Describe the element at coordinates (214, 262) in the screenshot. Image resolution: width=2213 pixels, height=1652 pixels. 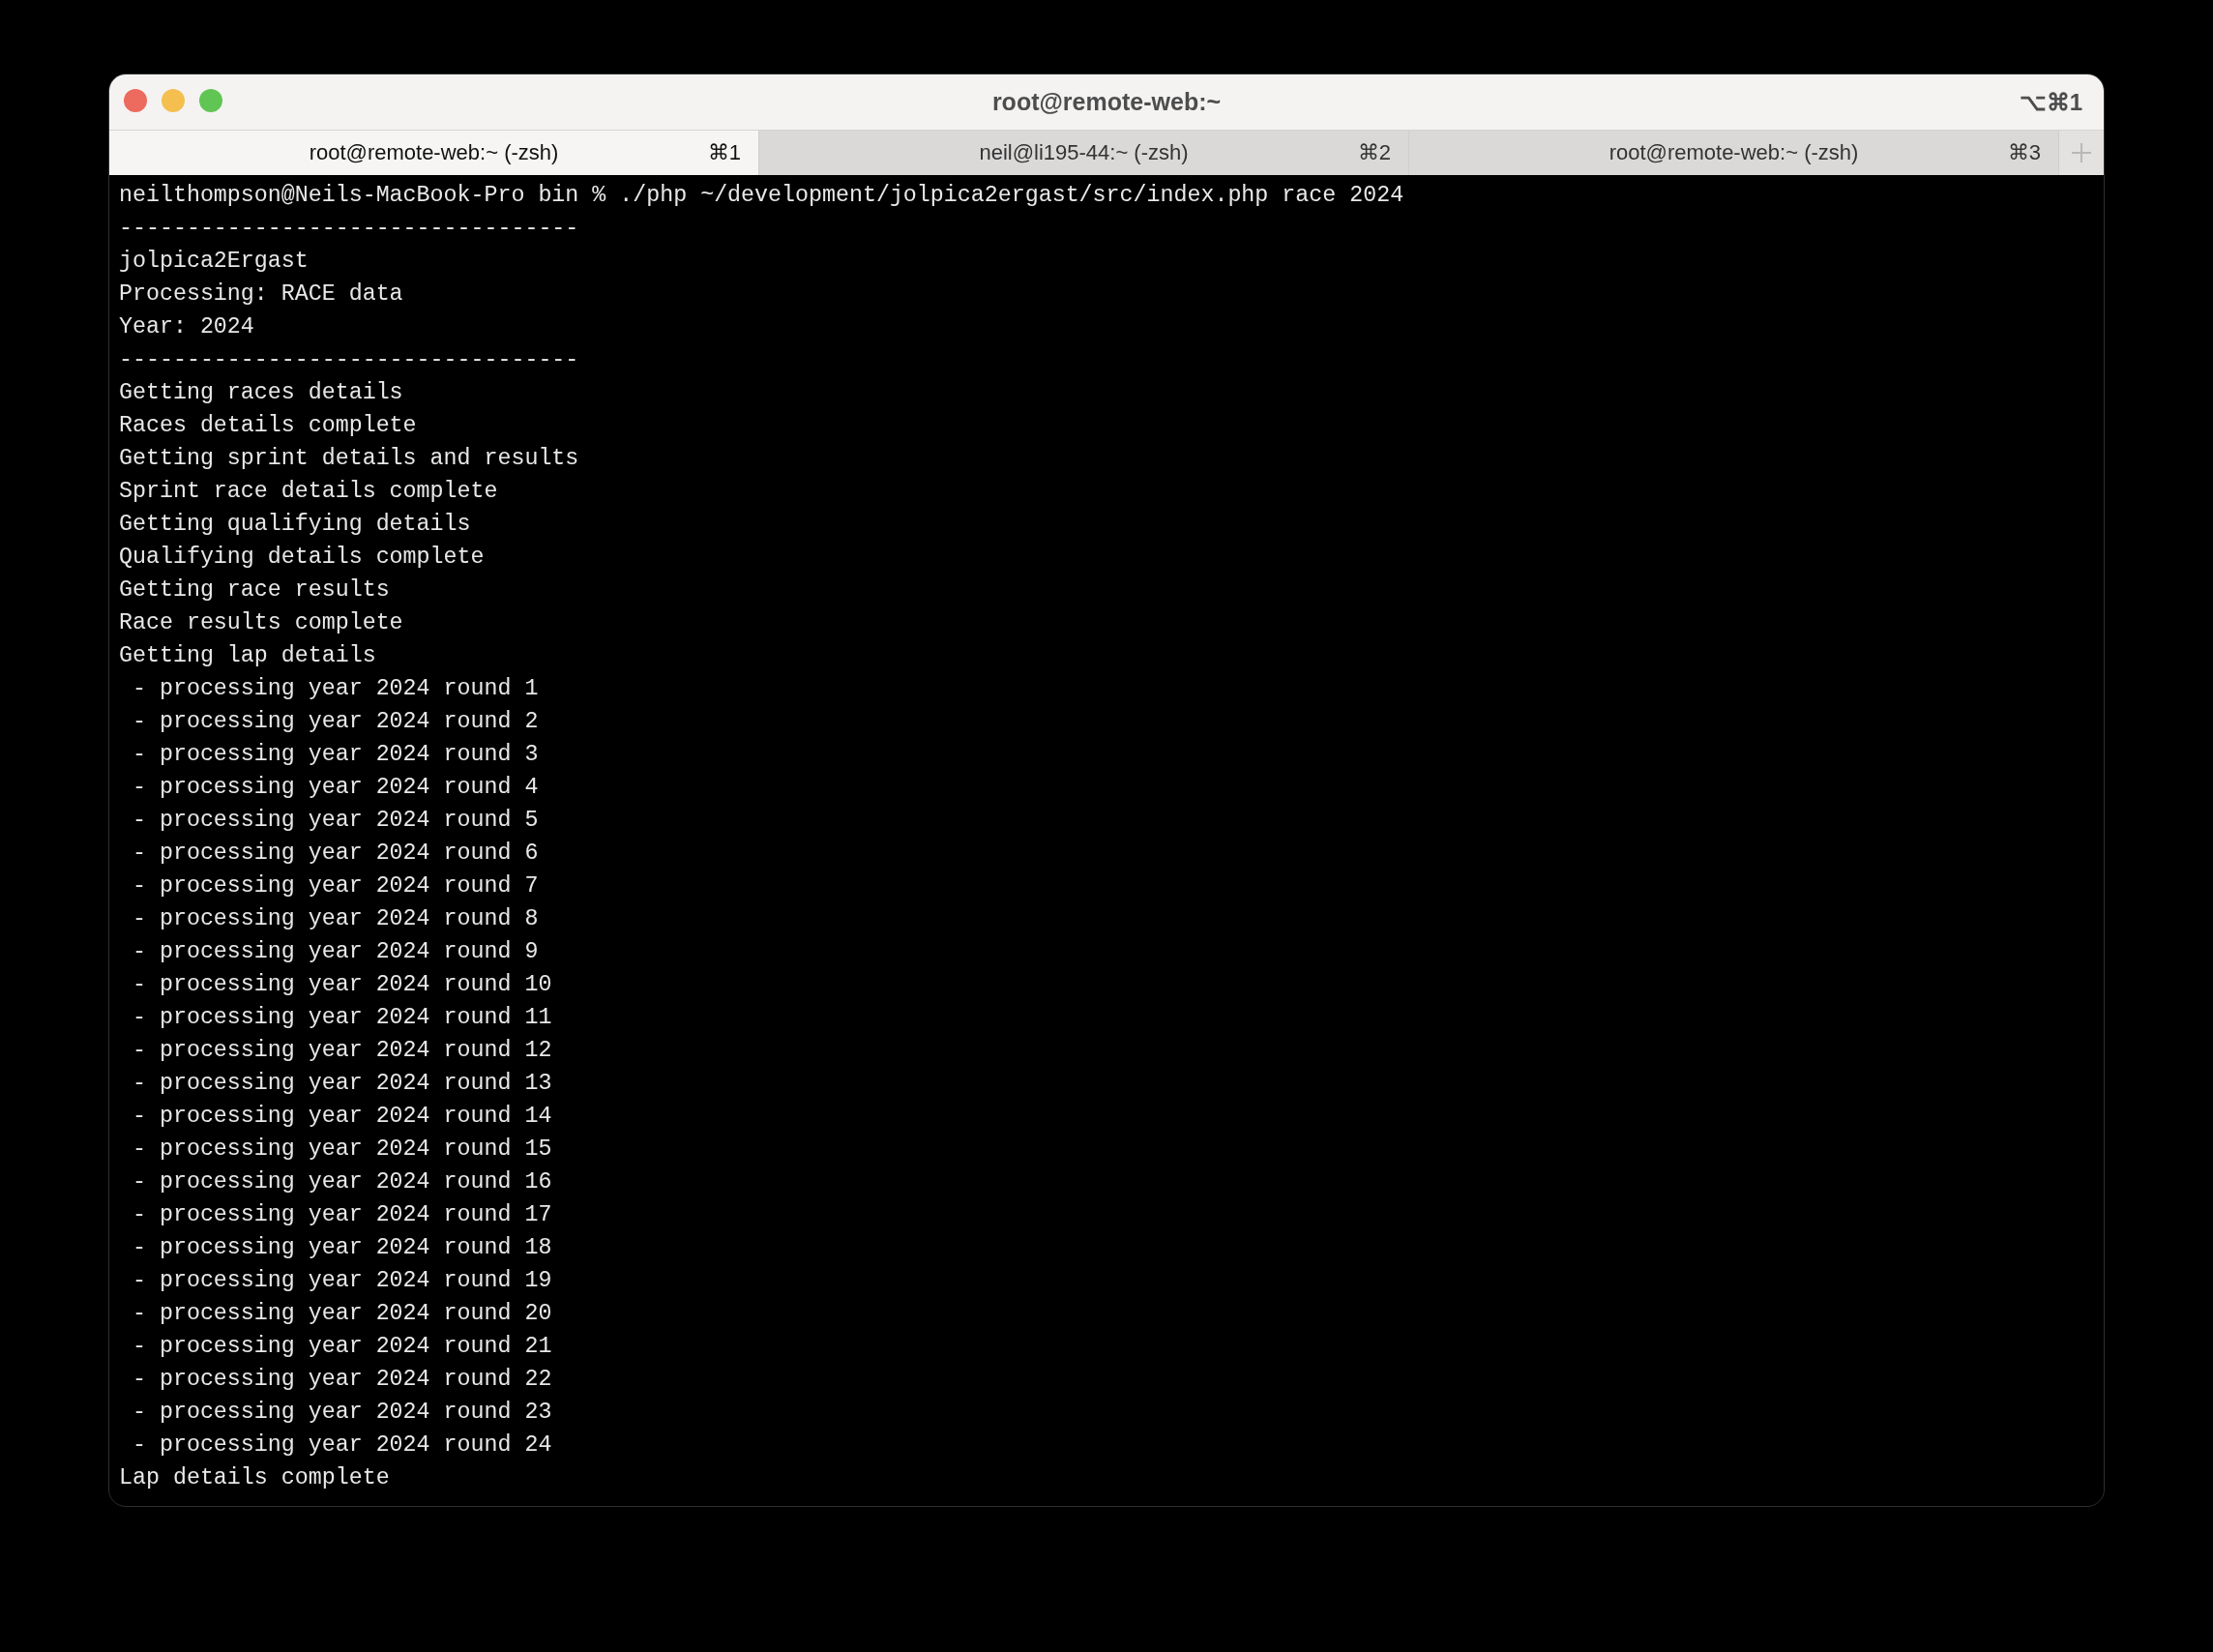
I see `terminal-line: jolpica2Ergast` at that location.